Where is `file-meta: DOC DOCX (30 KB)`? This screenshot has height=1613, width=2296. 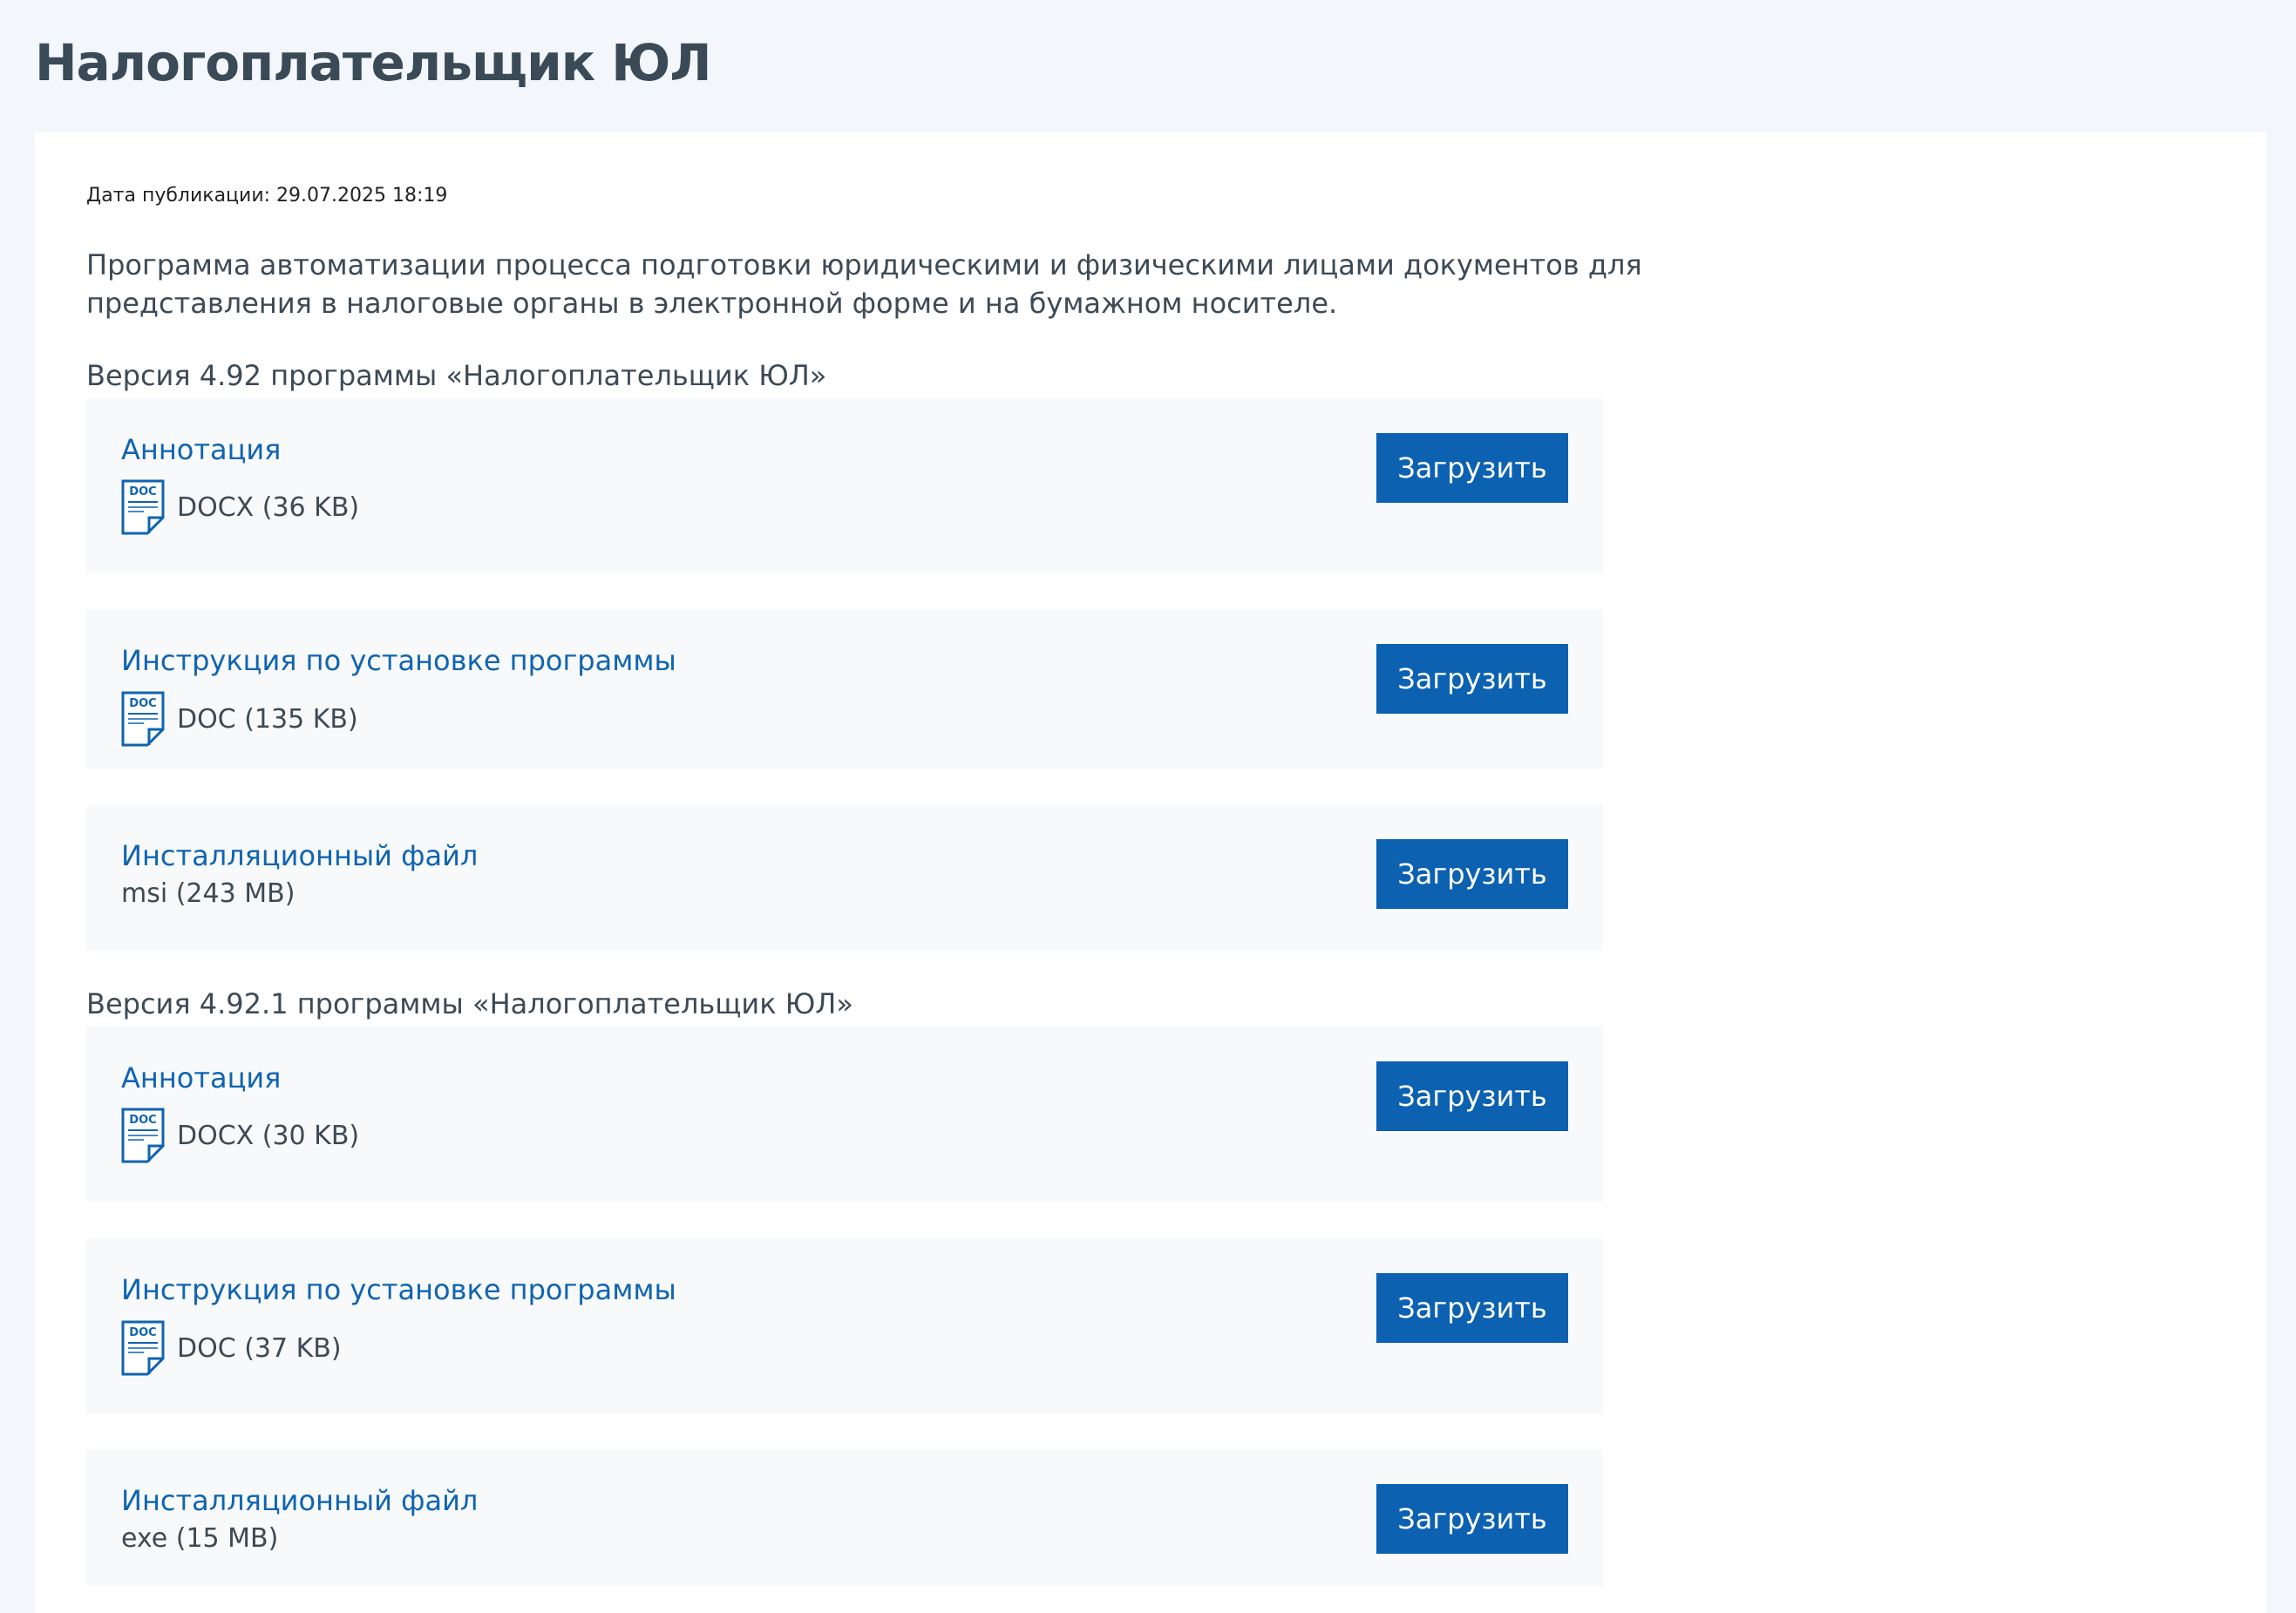
file-meta: DOC DOCX (30 KB) is located at coordinates (240, 1135).